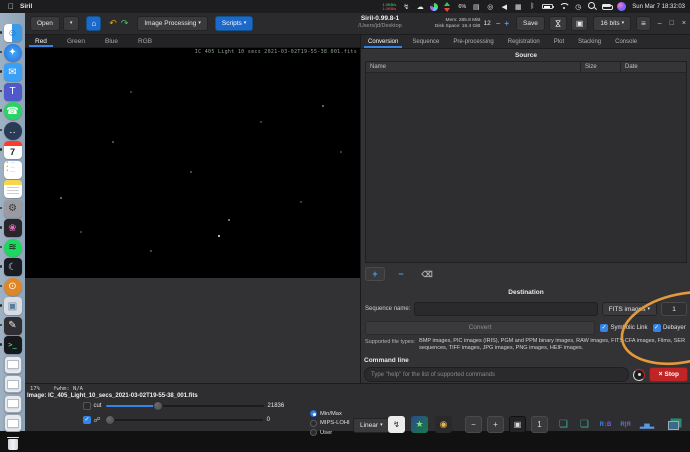 The height and width of the screenshot is (452, 690). Describe the element at coordinates (601, 67) in the screenshot. I see `column-header-size: Size` at that location.